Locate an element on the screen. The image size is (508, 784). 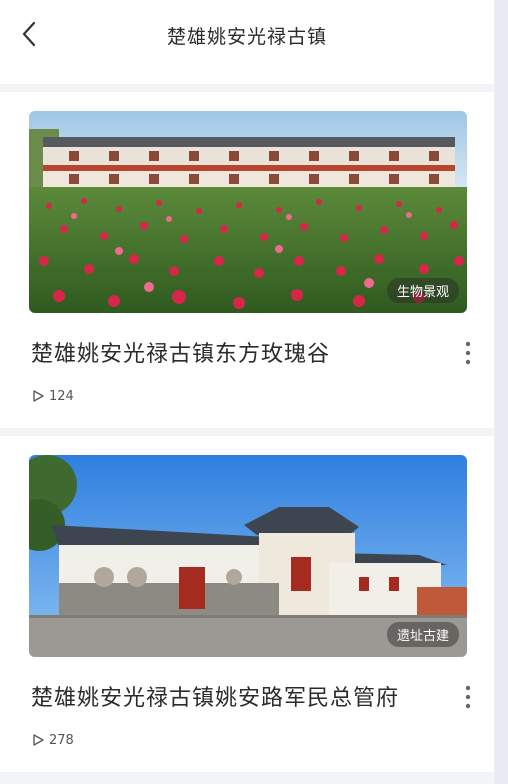
video-title: 楚雄姚安光禄古镇姚安路军民总管府 is located at coordinates (215, 696).